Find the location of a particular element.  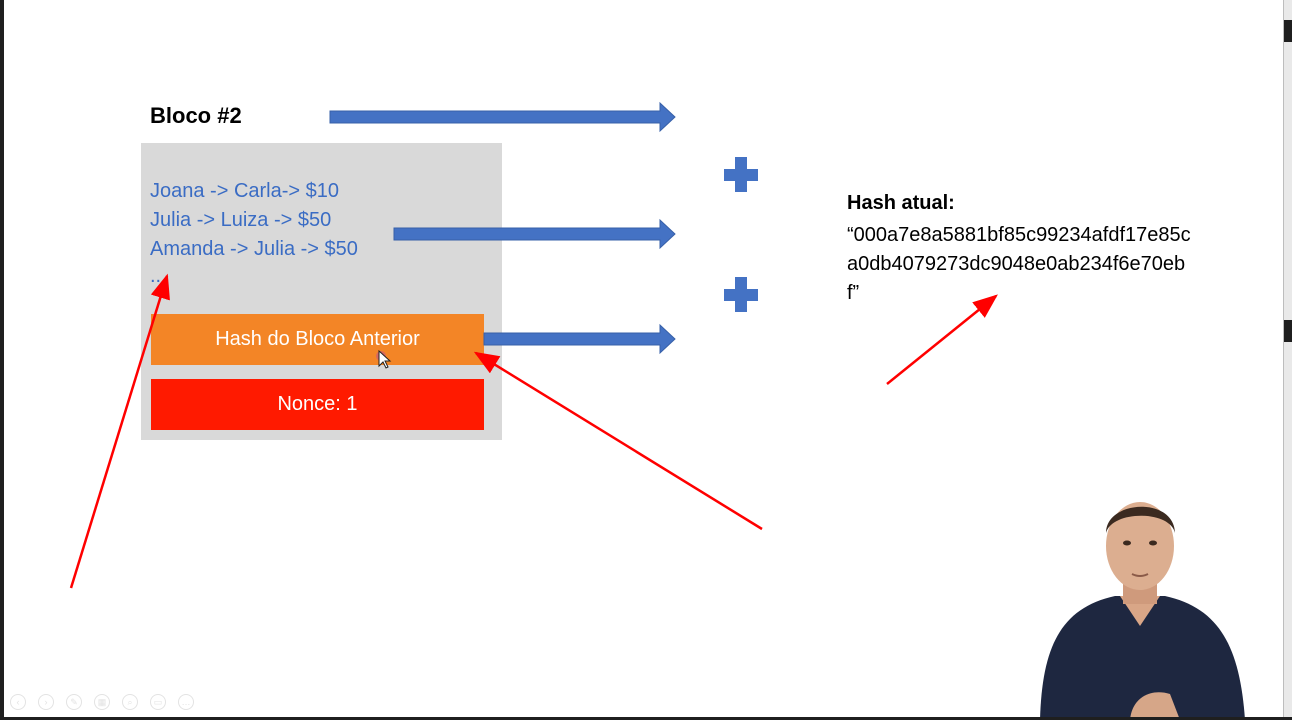

prev-slide-icon: ‹ is located at coordinates (18, 702).